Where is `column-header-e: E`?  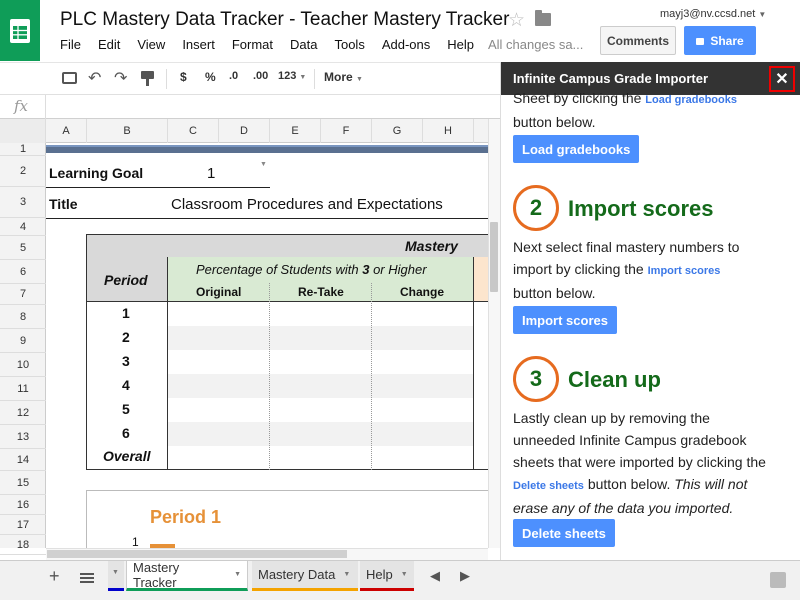
column-header-e: E is located at coordinates (295, 131).